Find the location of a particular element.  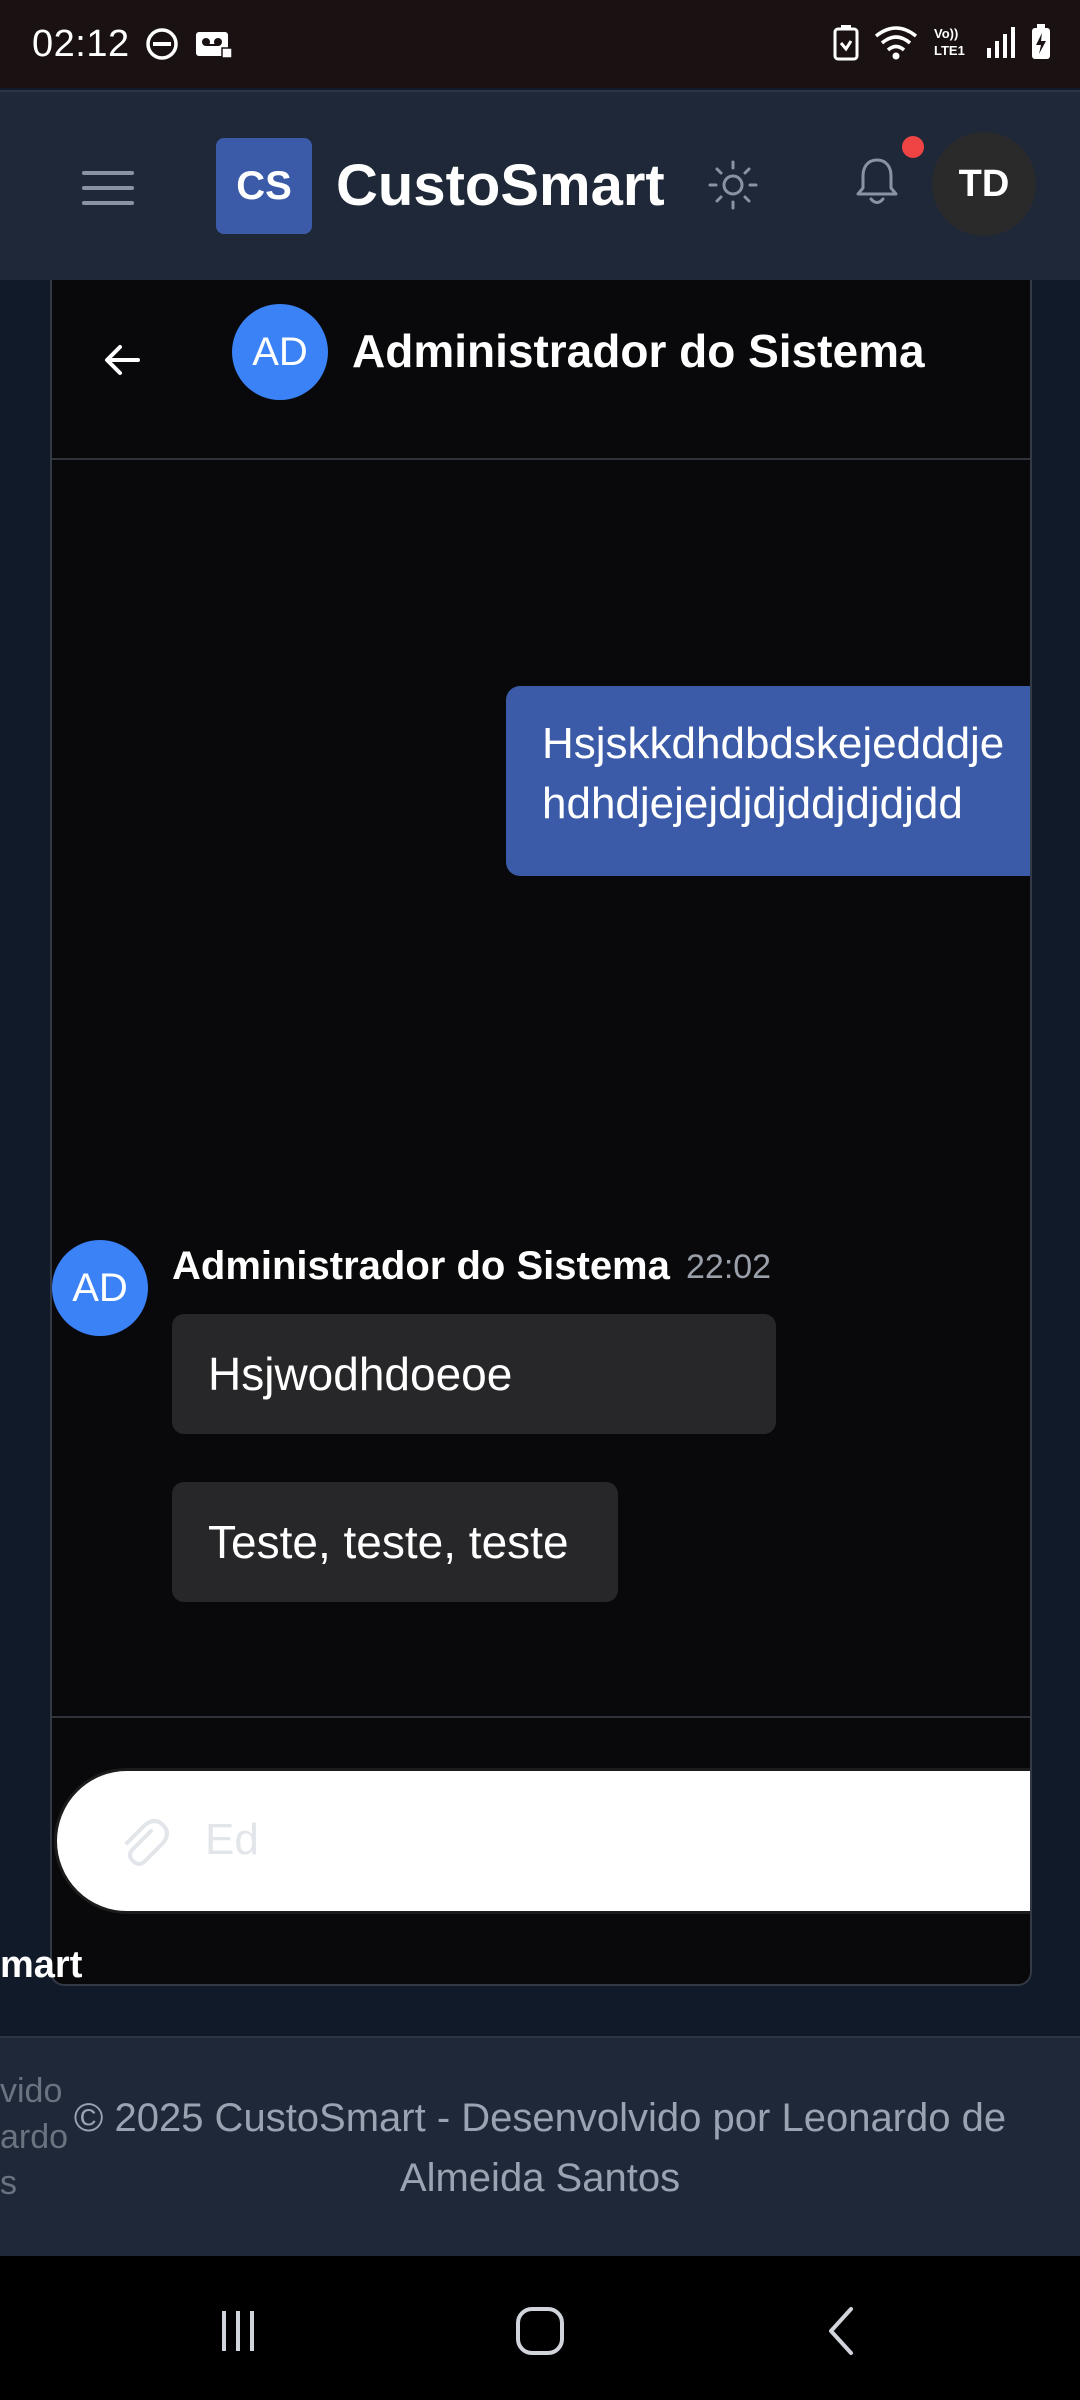

sun-icon is located at coordinates (733, 185).